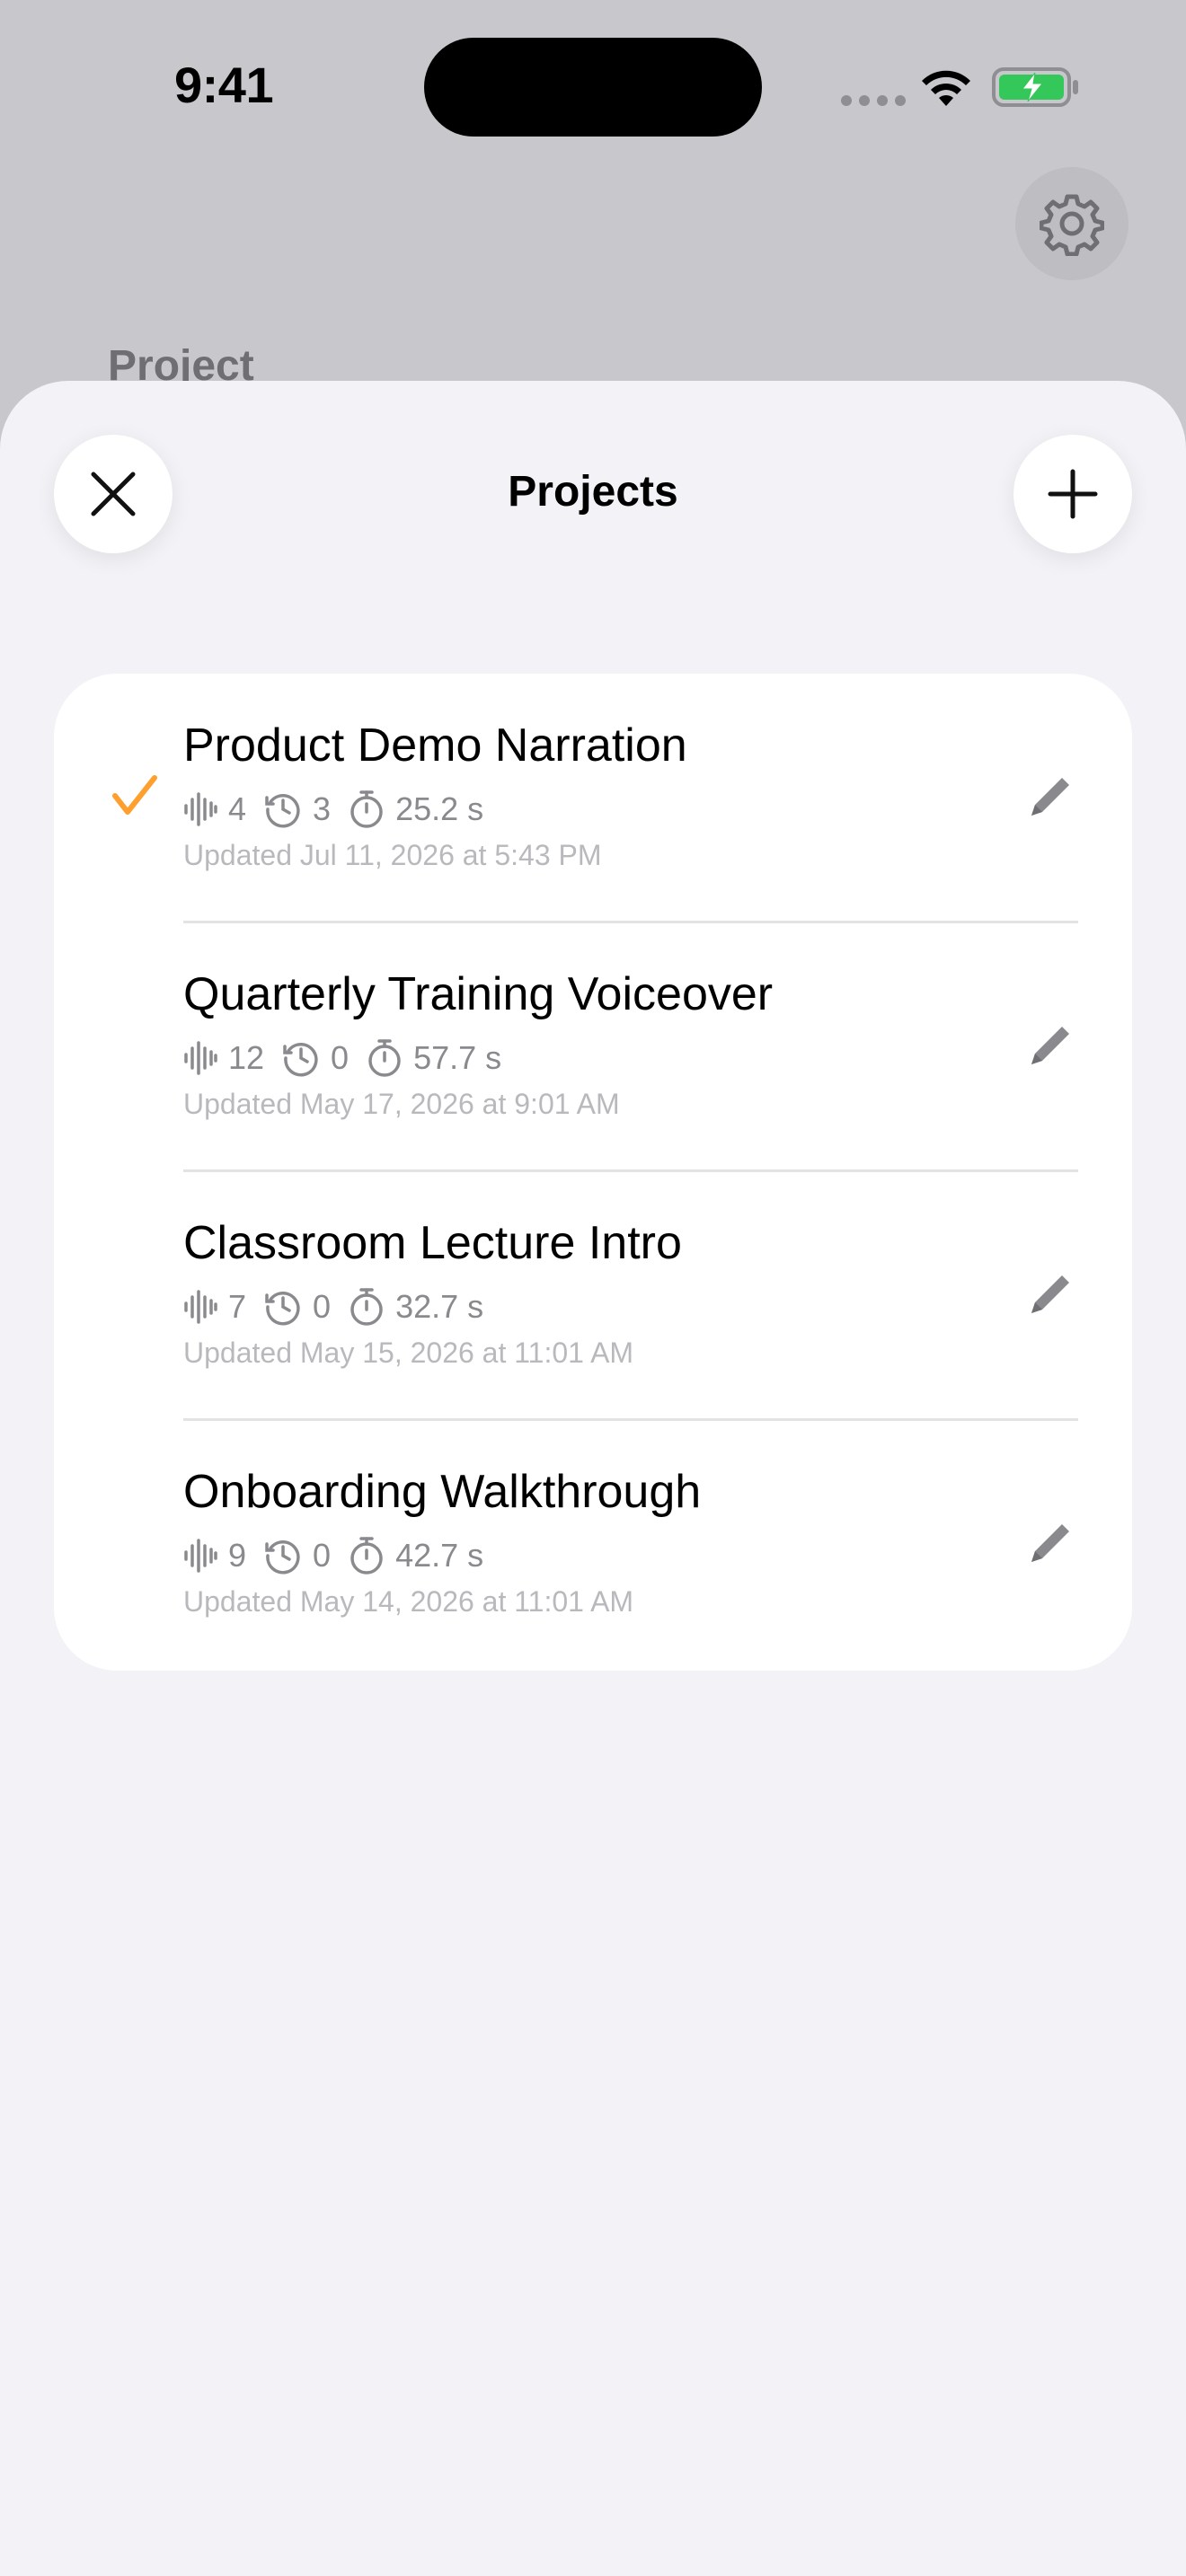 This screenshot has height=2576, width=1186. I want to click on updated-timestamp: Updated May 15, 2026 at 11:01 AM, so click(408, 1353).